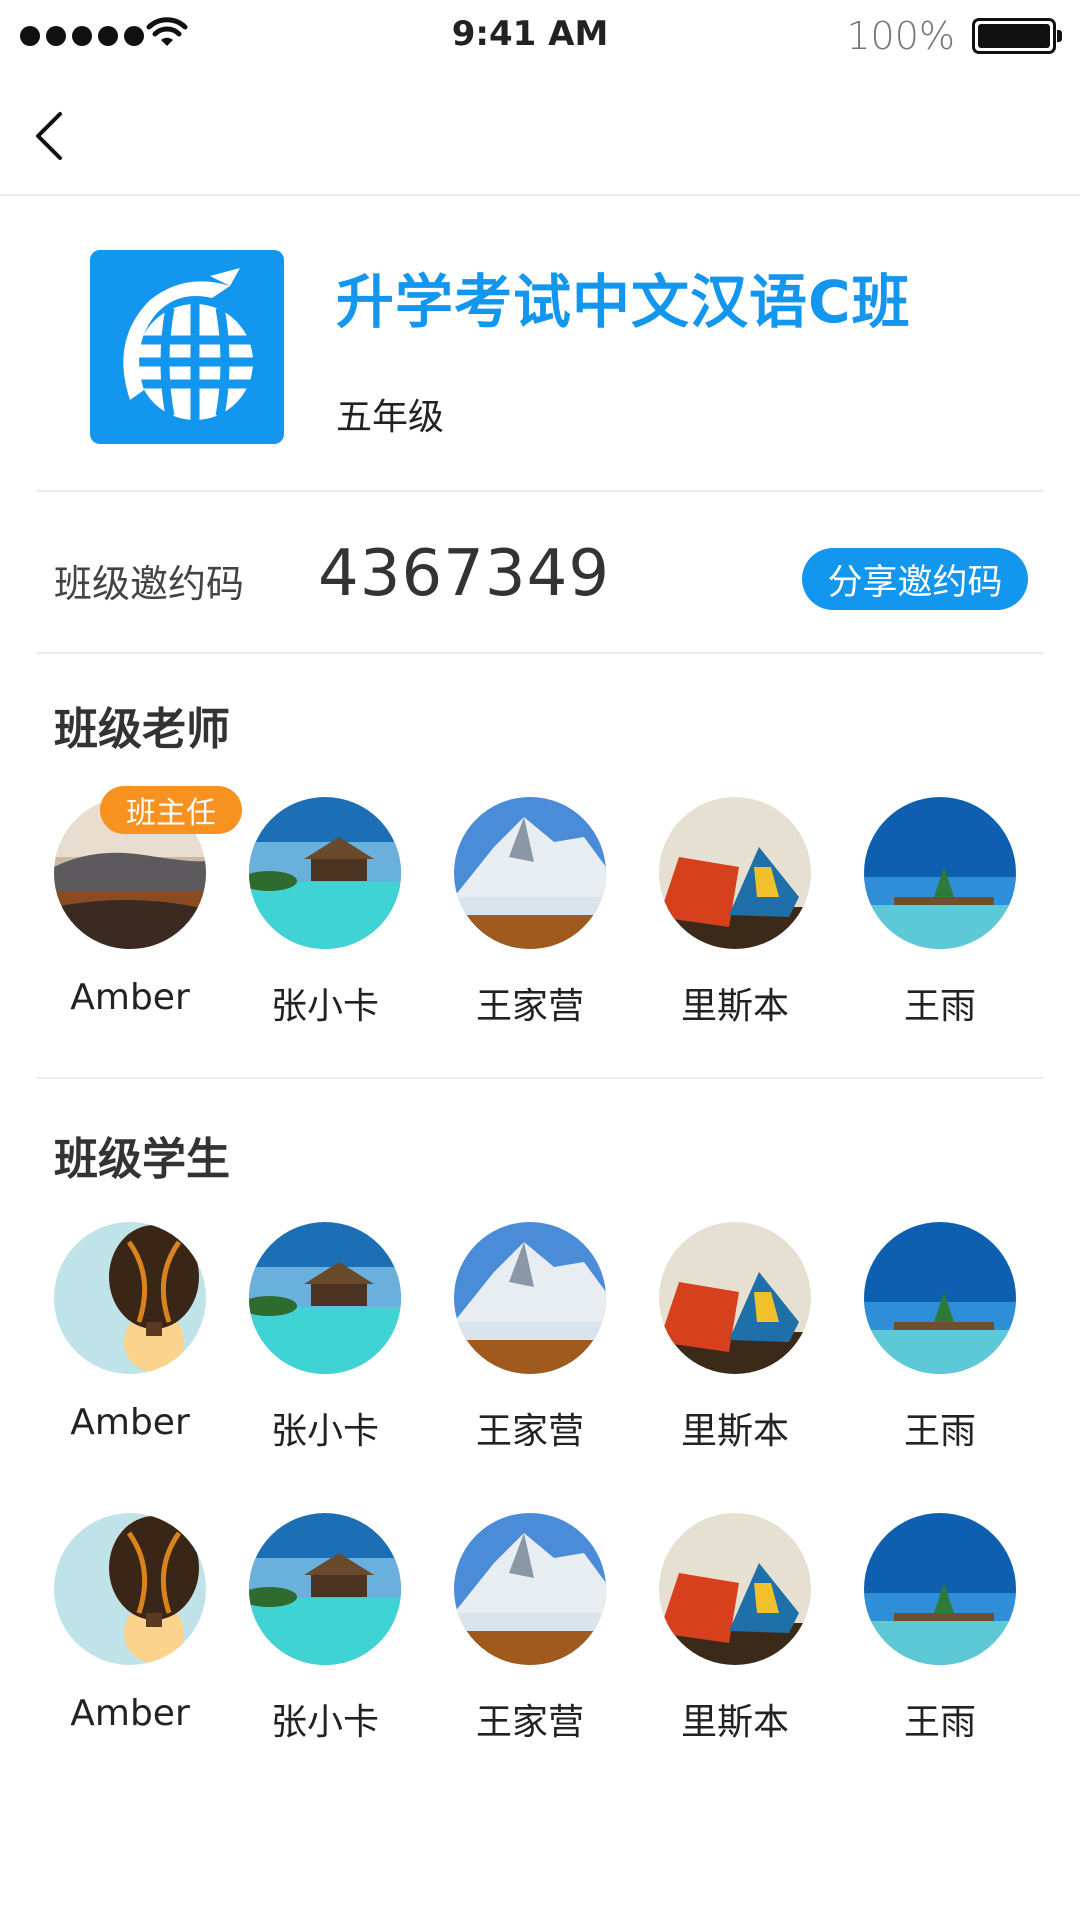  Describe the element at coordinates (171, 810) in the screenshot. I see `head-teacher-badge: 班主任` at that location.